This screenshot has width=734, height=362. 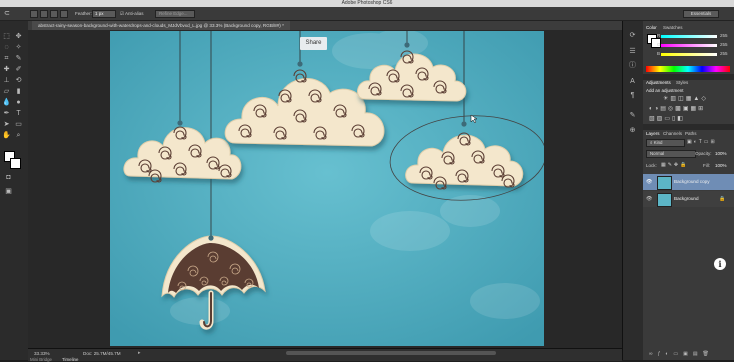 I want to click on layer-filter-kind: ⌕ Kind, so click(x=665, y=143).